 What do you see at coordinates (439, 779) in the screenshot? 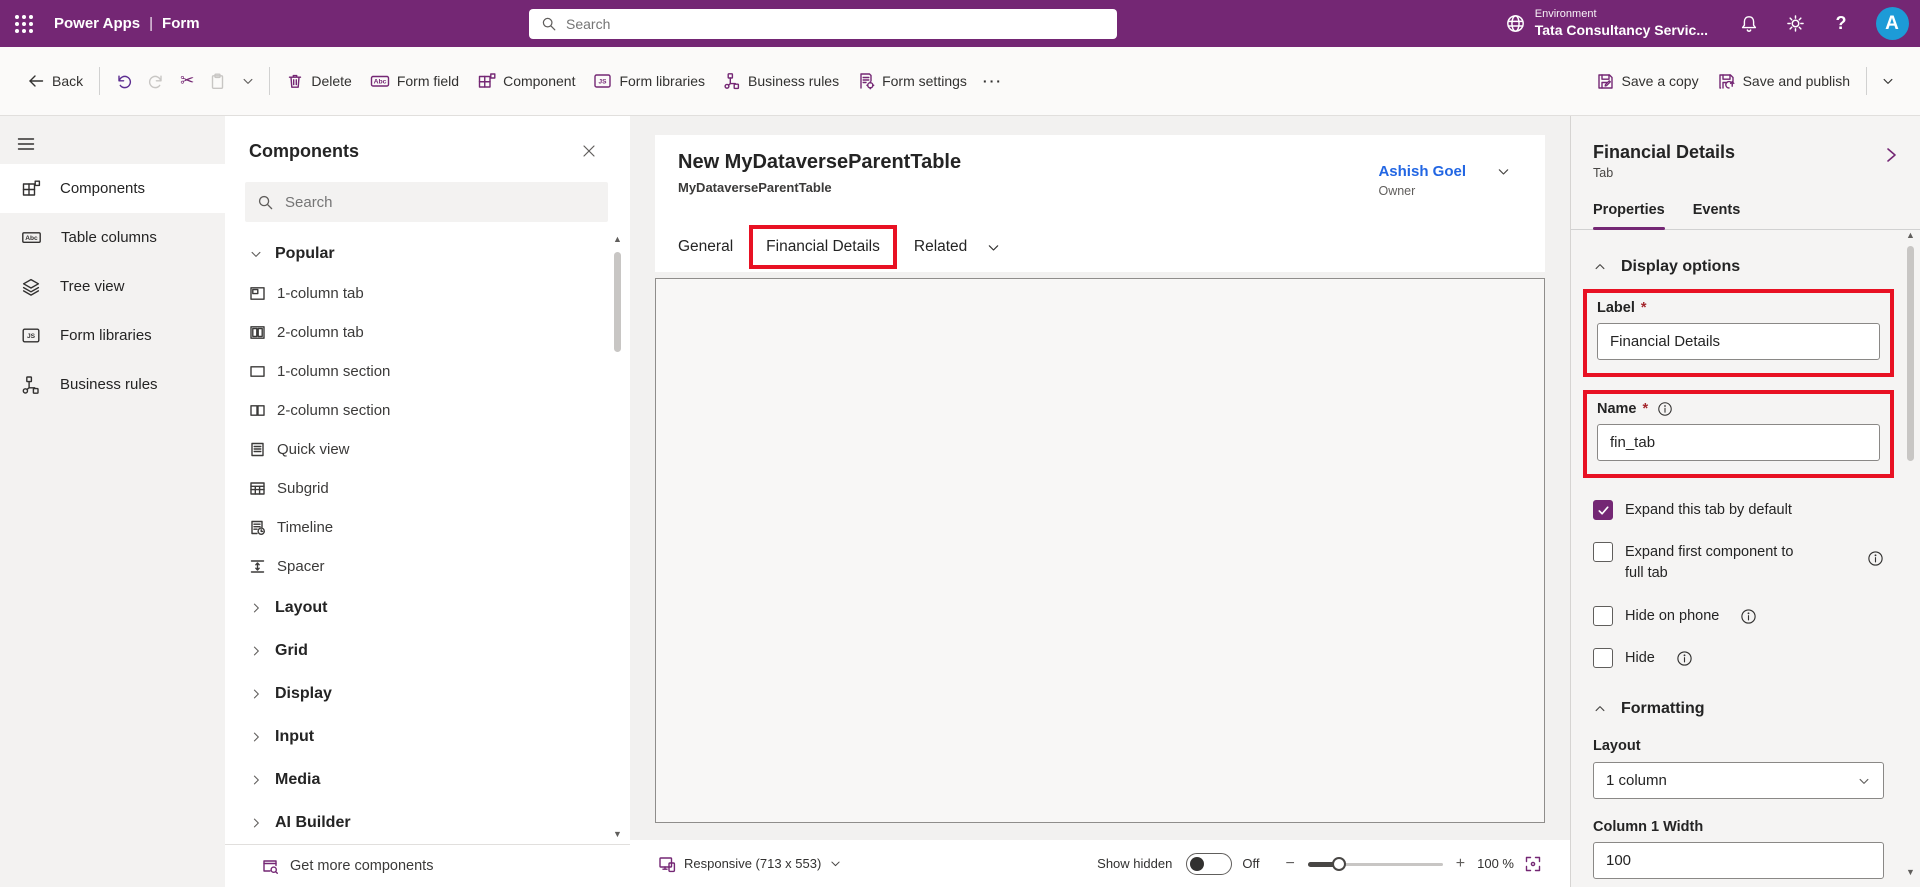
I see `section-media: Media` at bounding box center [439, 779].